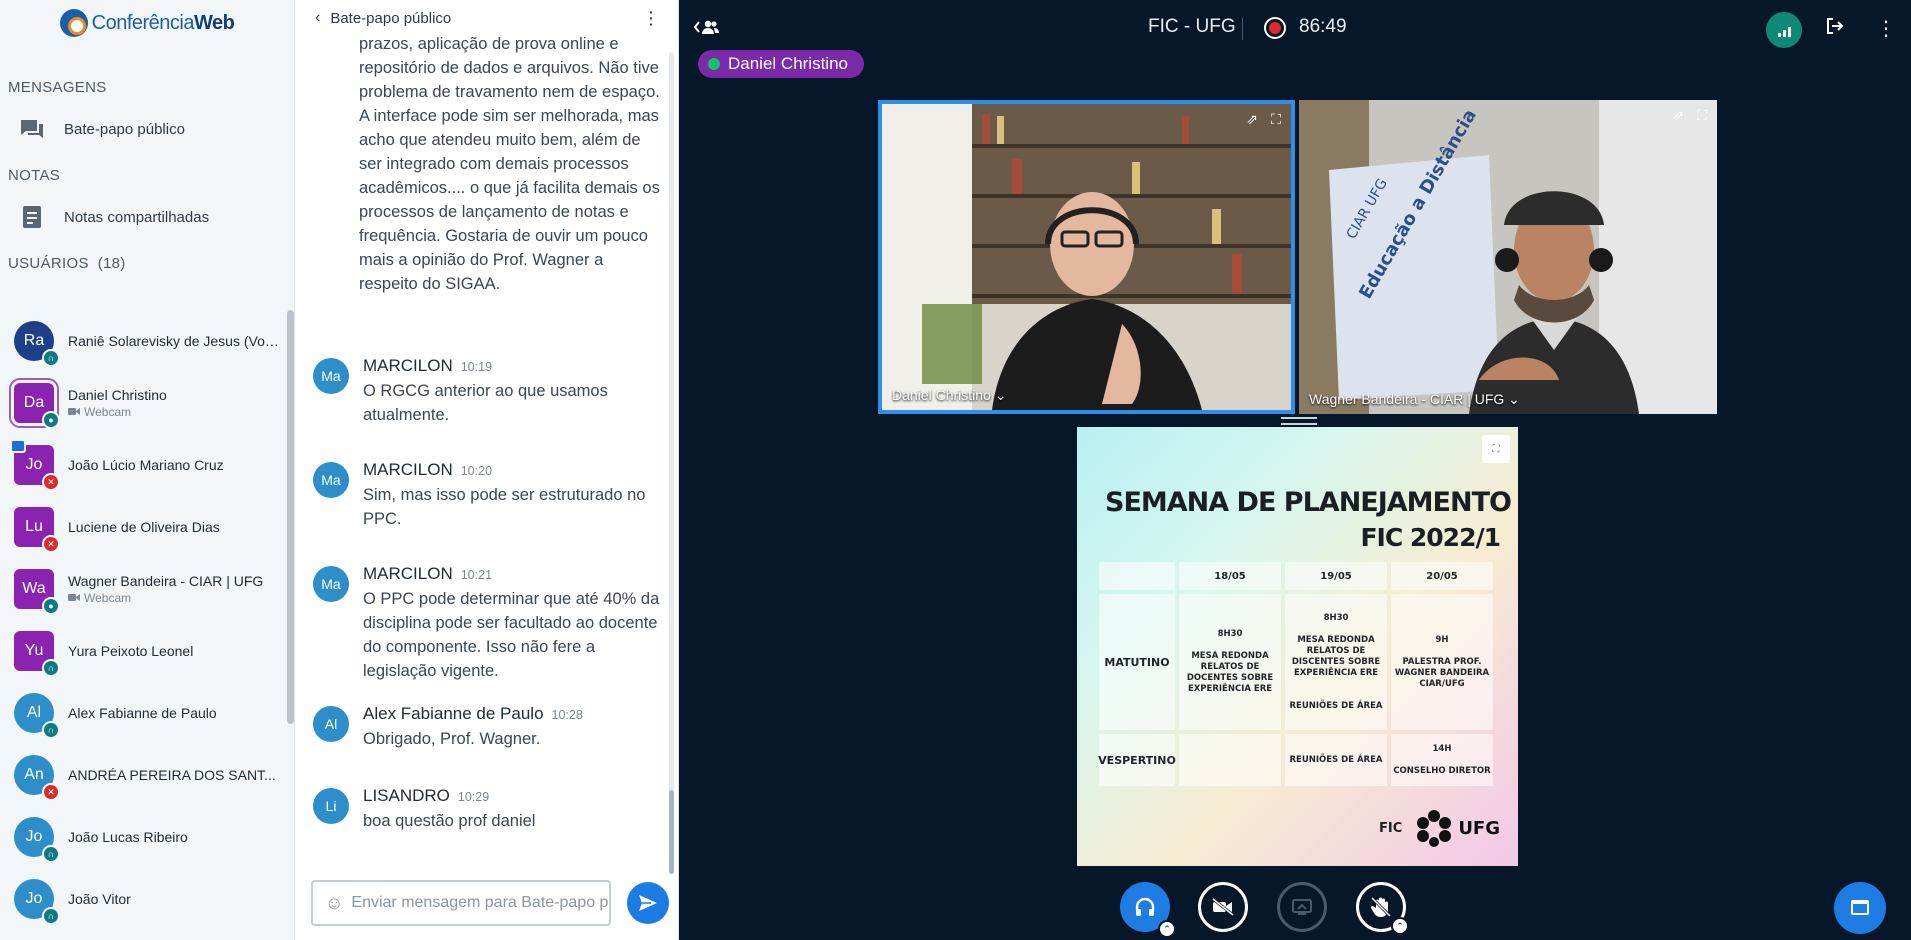  Describe the element at coordinates (142, 651) in the screenshot. I see `user-list-item: Yu ∩ Yura Peixoto Leonel` at that location.